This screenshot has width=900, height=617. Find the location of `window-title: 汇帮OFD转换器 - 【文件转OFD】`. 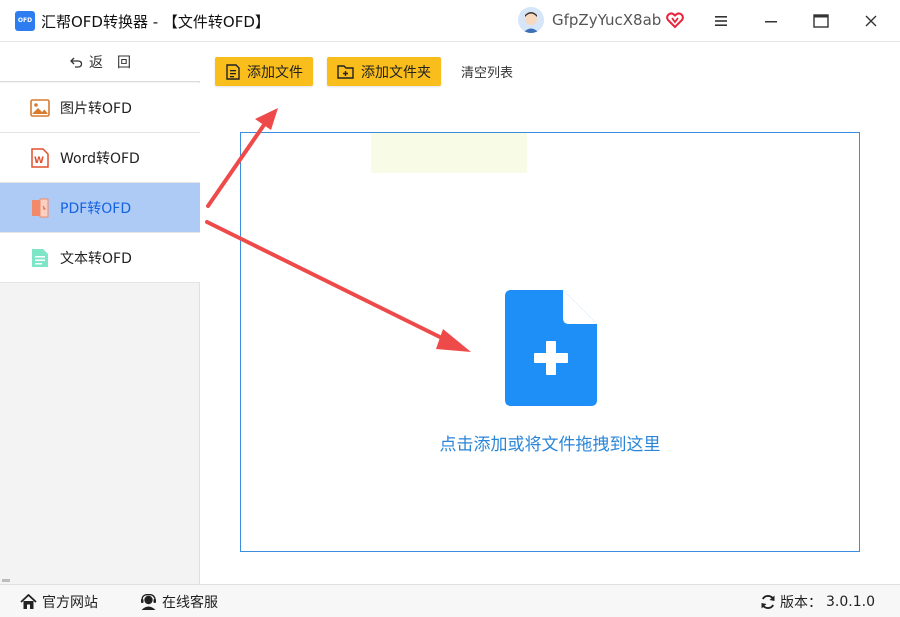

window-title: 汇帮OFD转换器 - 【文件转OFD】 is located at coordinates (155, 22).